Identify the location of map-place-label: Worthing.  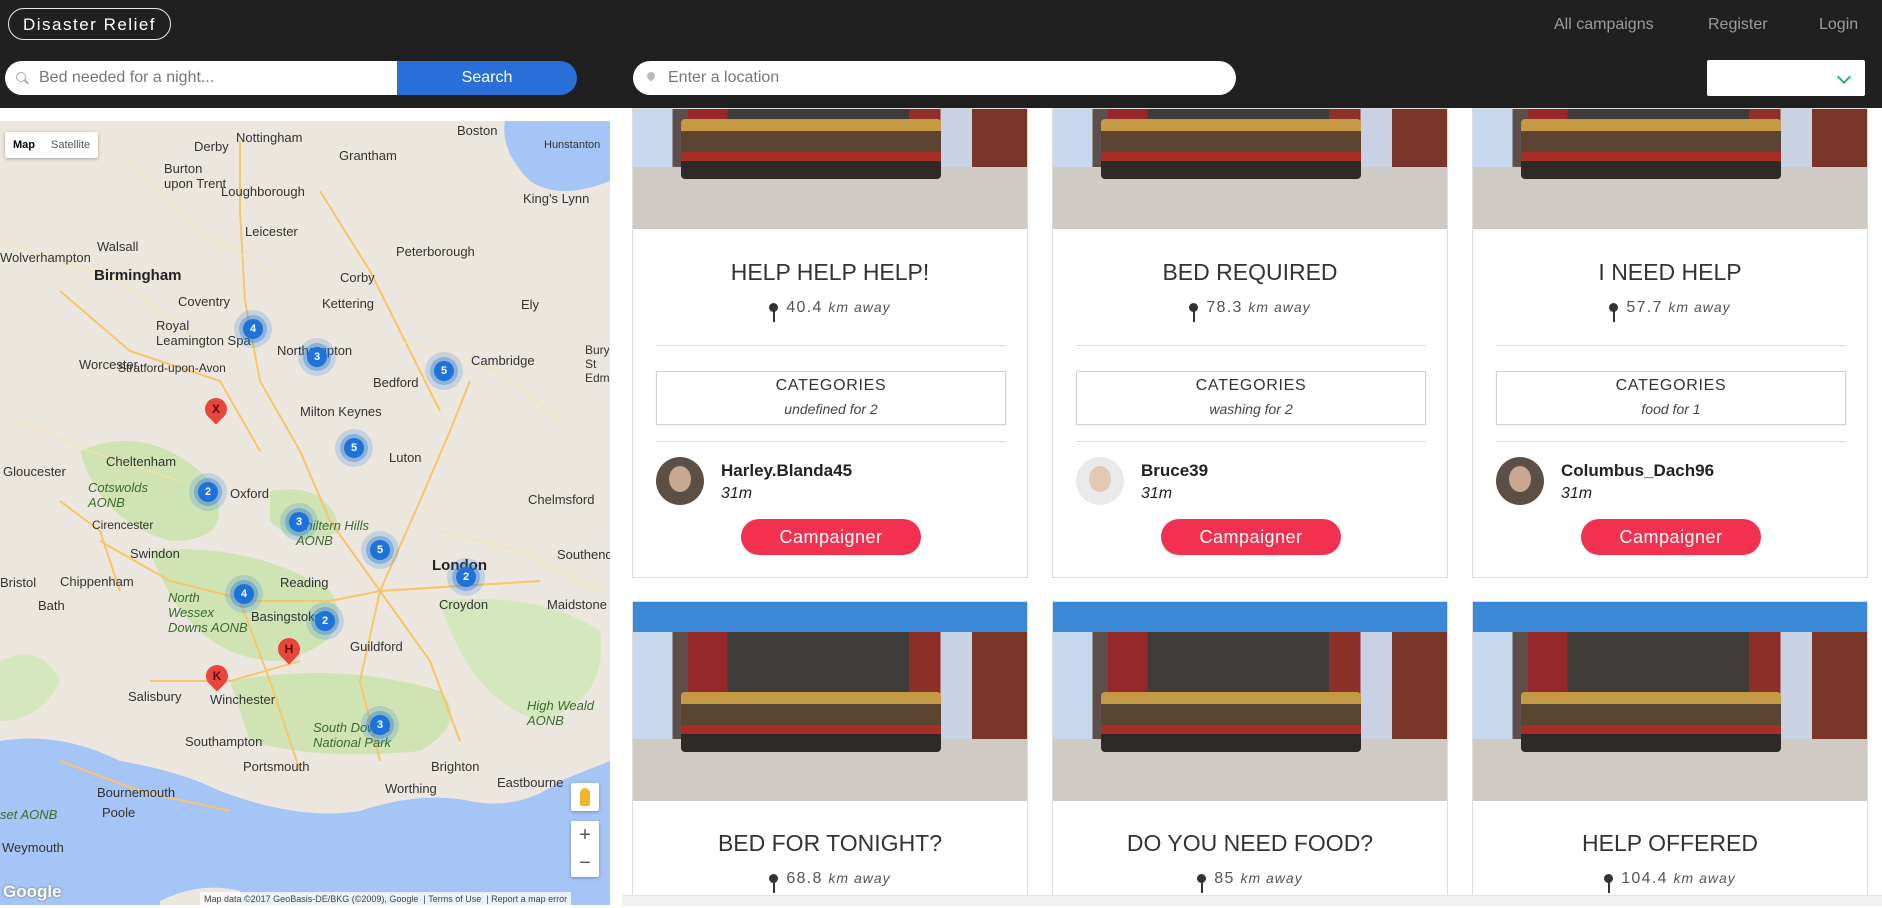
(411, 788).